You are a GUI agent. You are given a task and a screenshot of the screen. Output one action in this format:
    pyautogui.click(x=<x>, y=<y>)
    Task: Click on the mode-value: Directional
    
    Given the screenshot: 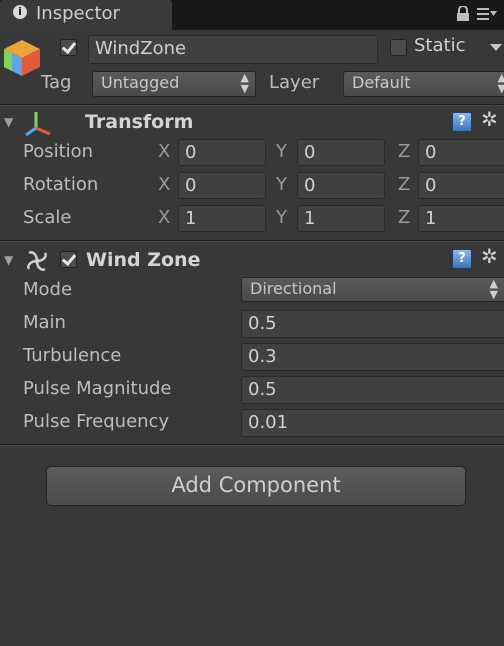 What is the action you would take?
    pyautogui.click(x=293, y=288)
    